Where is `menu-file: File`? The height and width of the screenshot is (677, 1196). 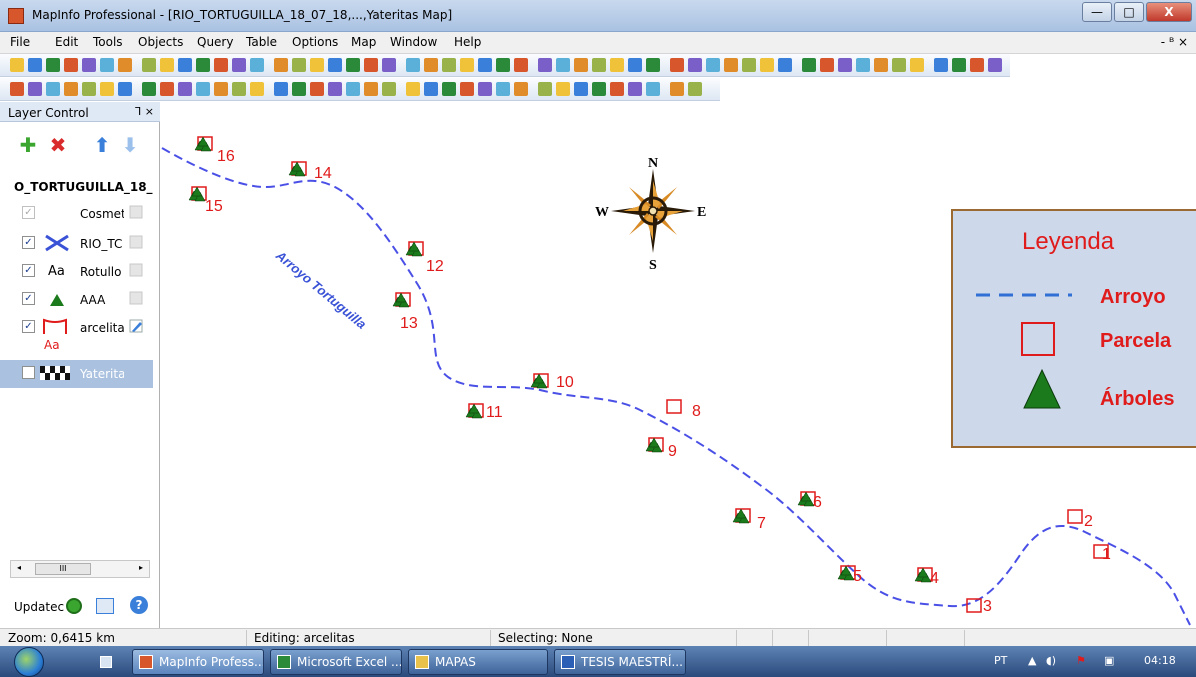
menu-file: File is located at coordinates (20, 42).